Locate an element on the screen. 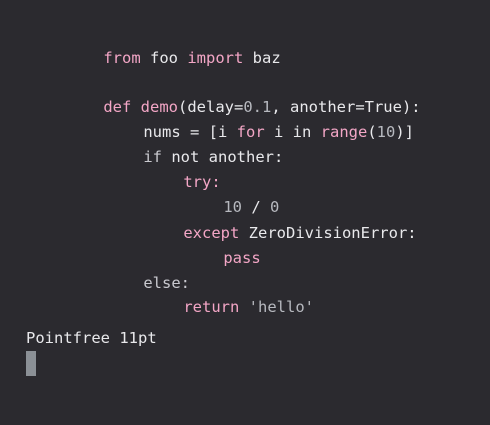  paren-open: ( is located at coordinates (372, 132).